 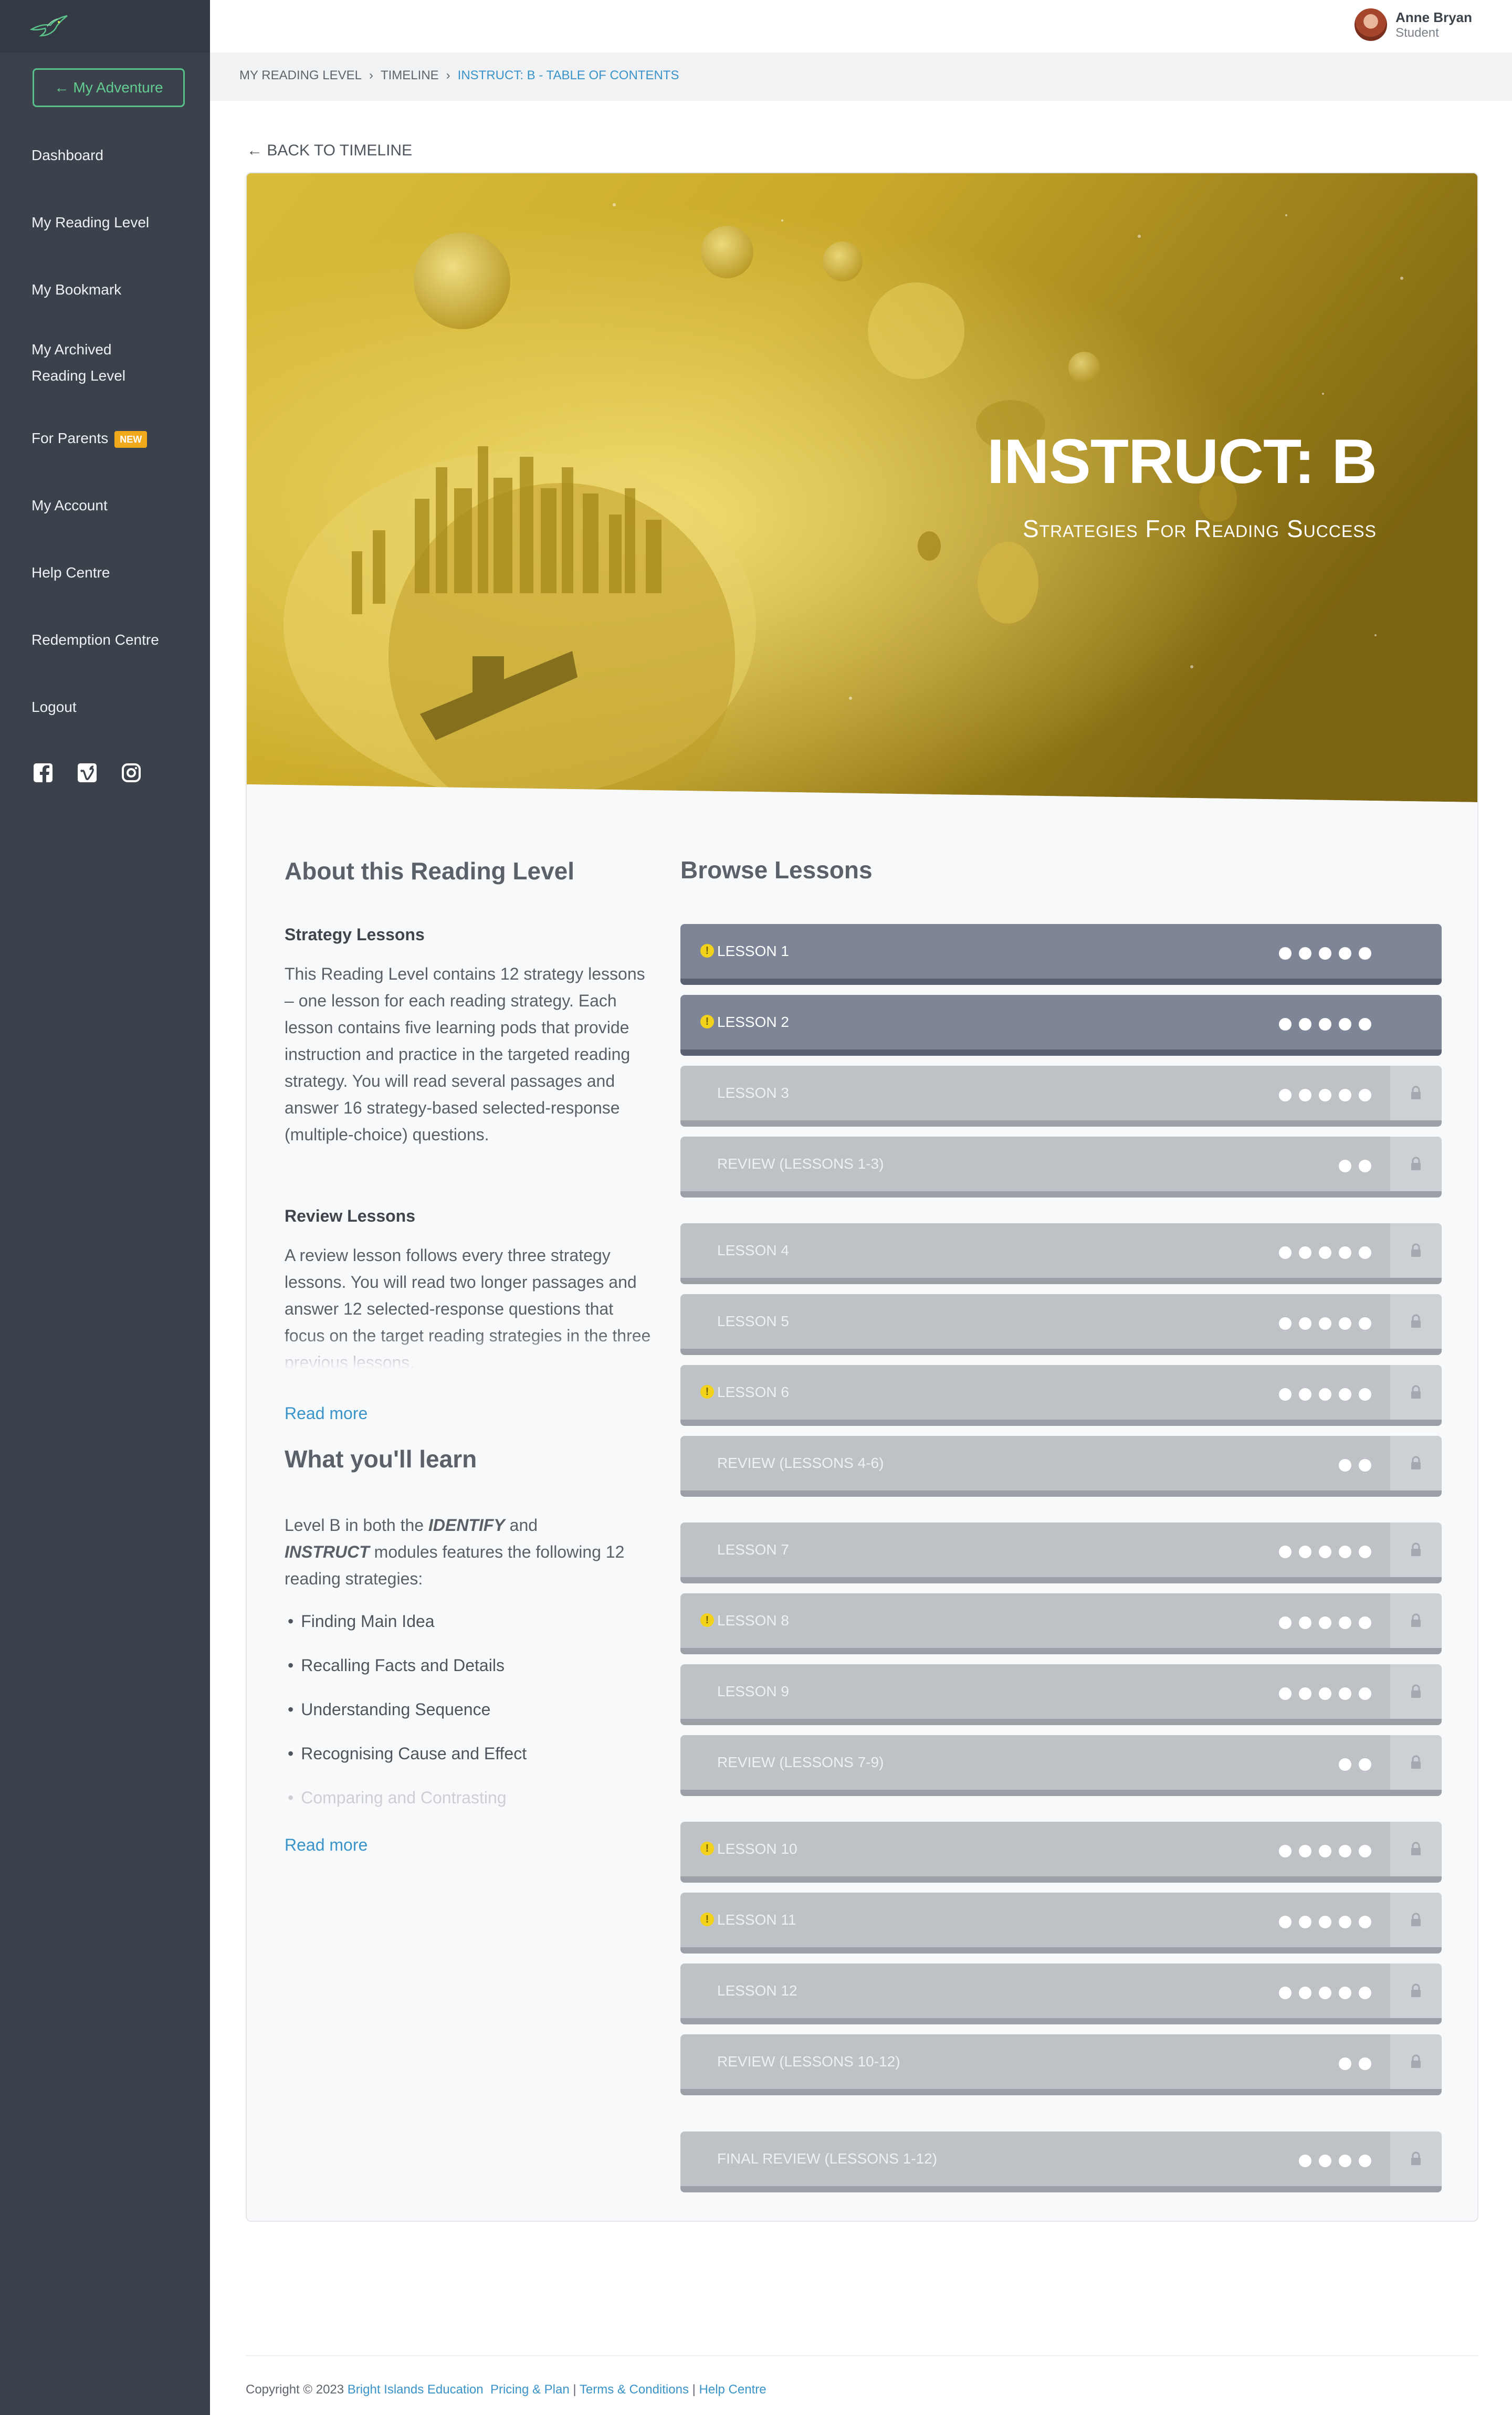 What do you see at coordinates (71, 573) in the screenshot?
I see `sidebar-item-help-centre: Help Centre` at bounding box center [71, 573].